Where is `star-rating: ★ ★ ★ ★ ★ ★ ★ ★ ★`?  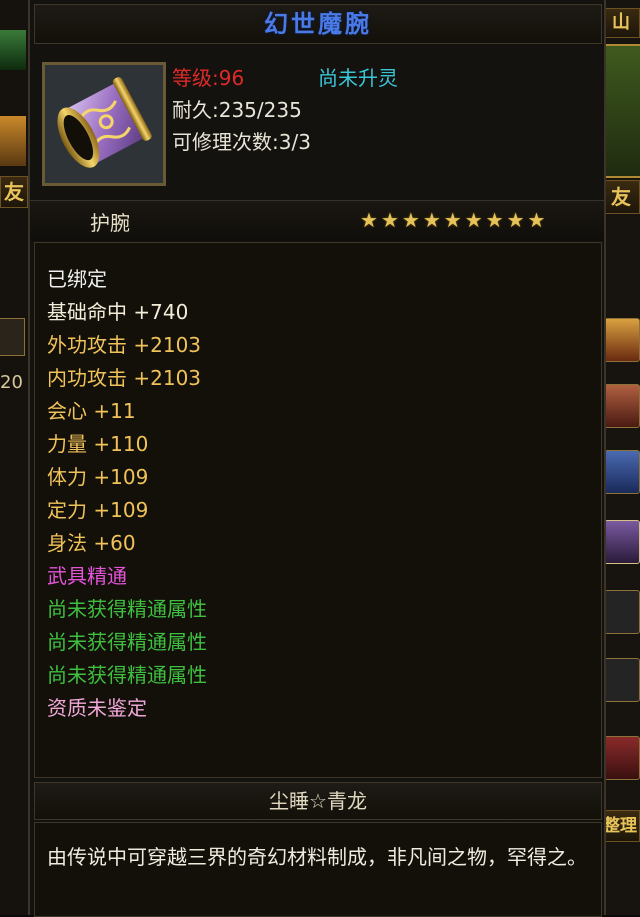
star-rating: ★ ★ ★ ★ ★ ★ ★ ★ ★ is located at coordinates (452, 220).